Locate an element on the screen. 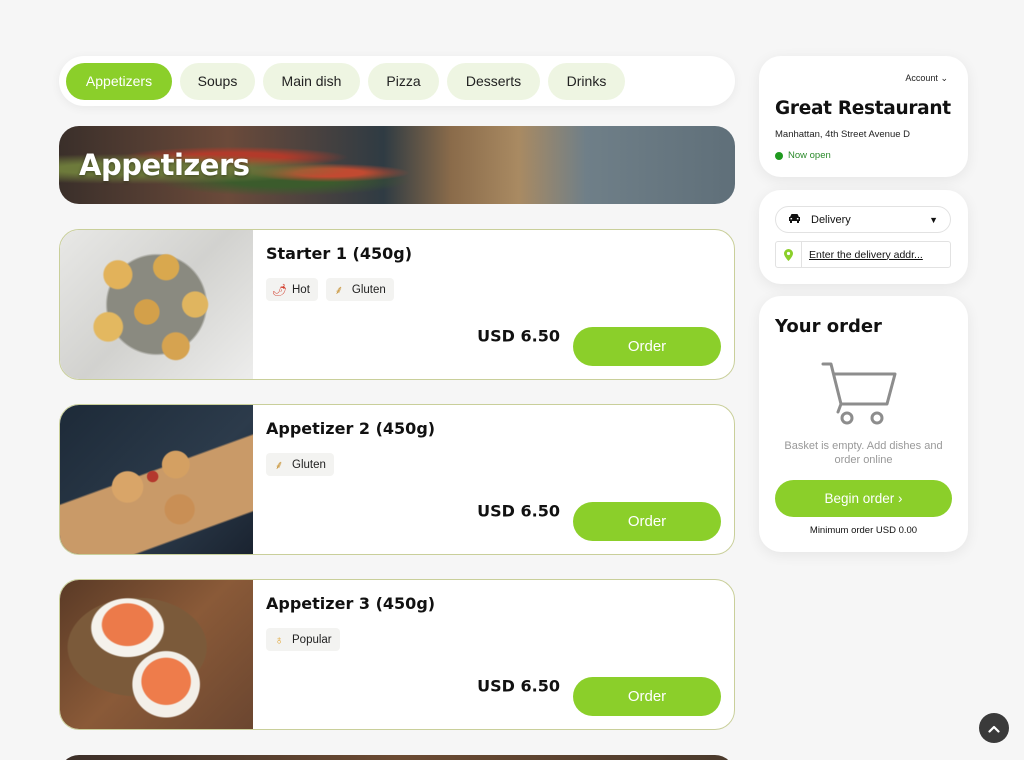 Image resolution: width=1024 pixels, height=760 pixels. delivery-mode-label: Delivery is located at coordinates (831, 219).